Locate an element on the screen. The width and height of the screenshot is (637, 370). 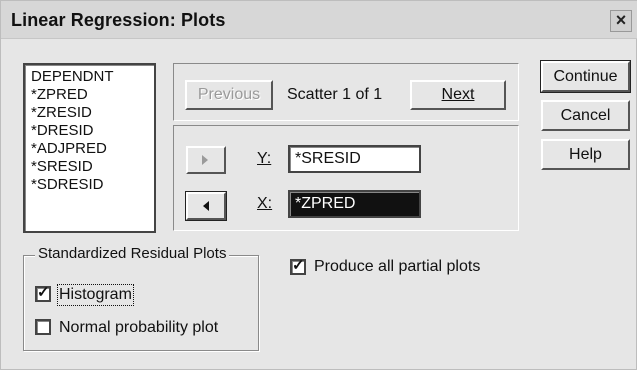
help-button: Help is located at coordinates (585, 154).